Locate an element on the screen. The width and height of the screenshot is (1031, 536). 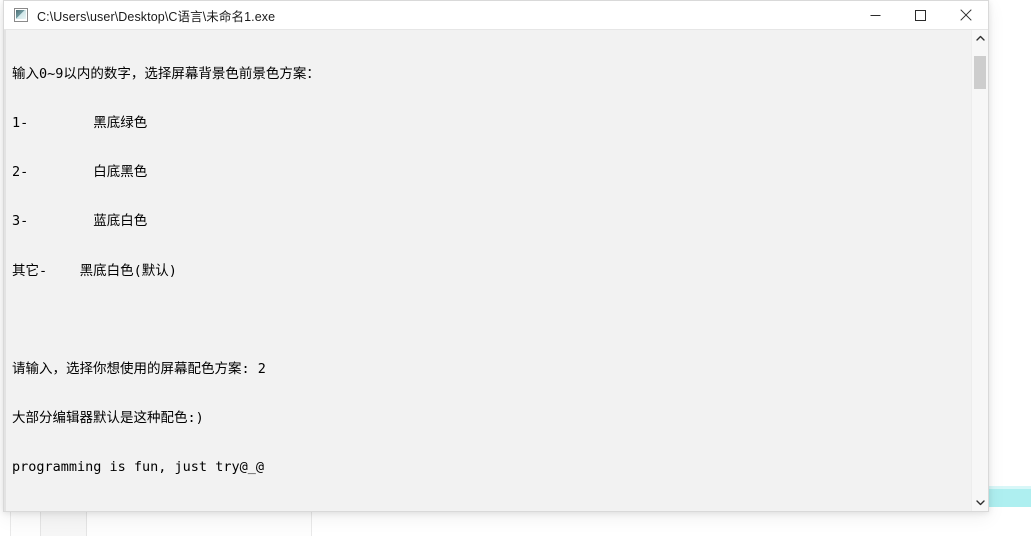
chevron-up-icon is located at coordinates (980, 38).